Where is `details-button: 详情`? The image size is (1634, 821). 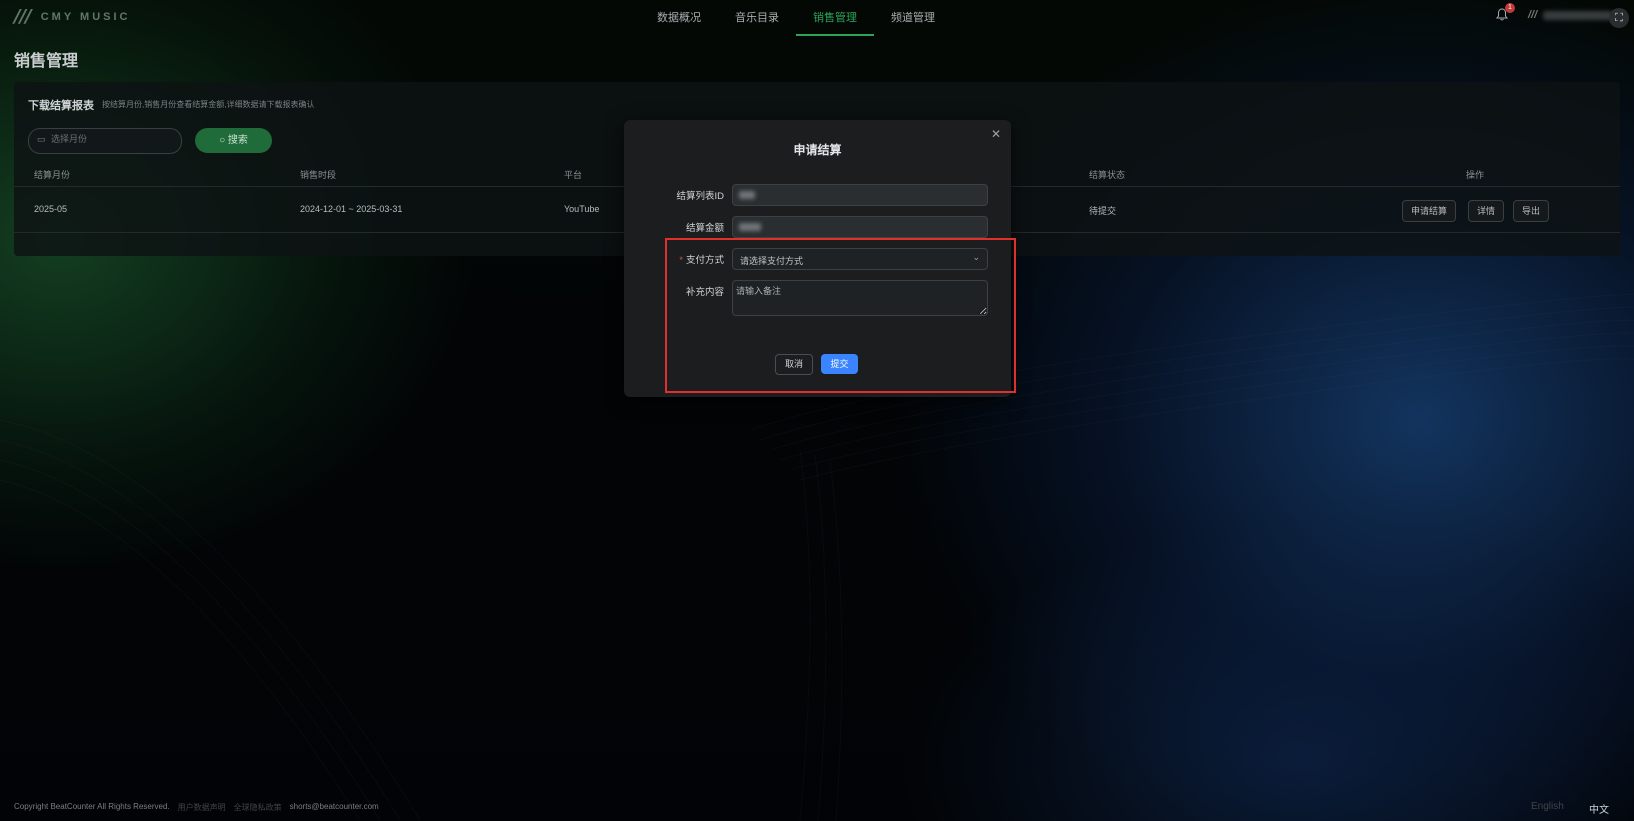 details-button: 详情 is located at coordinates (1486, 211).